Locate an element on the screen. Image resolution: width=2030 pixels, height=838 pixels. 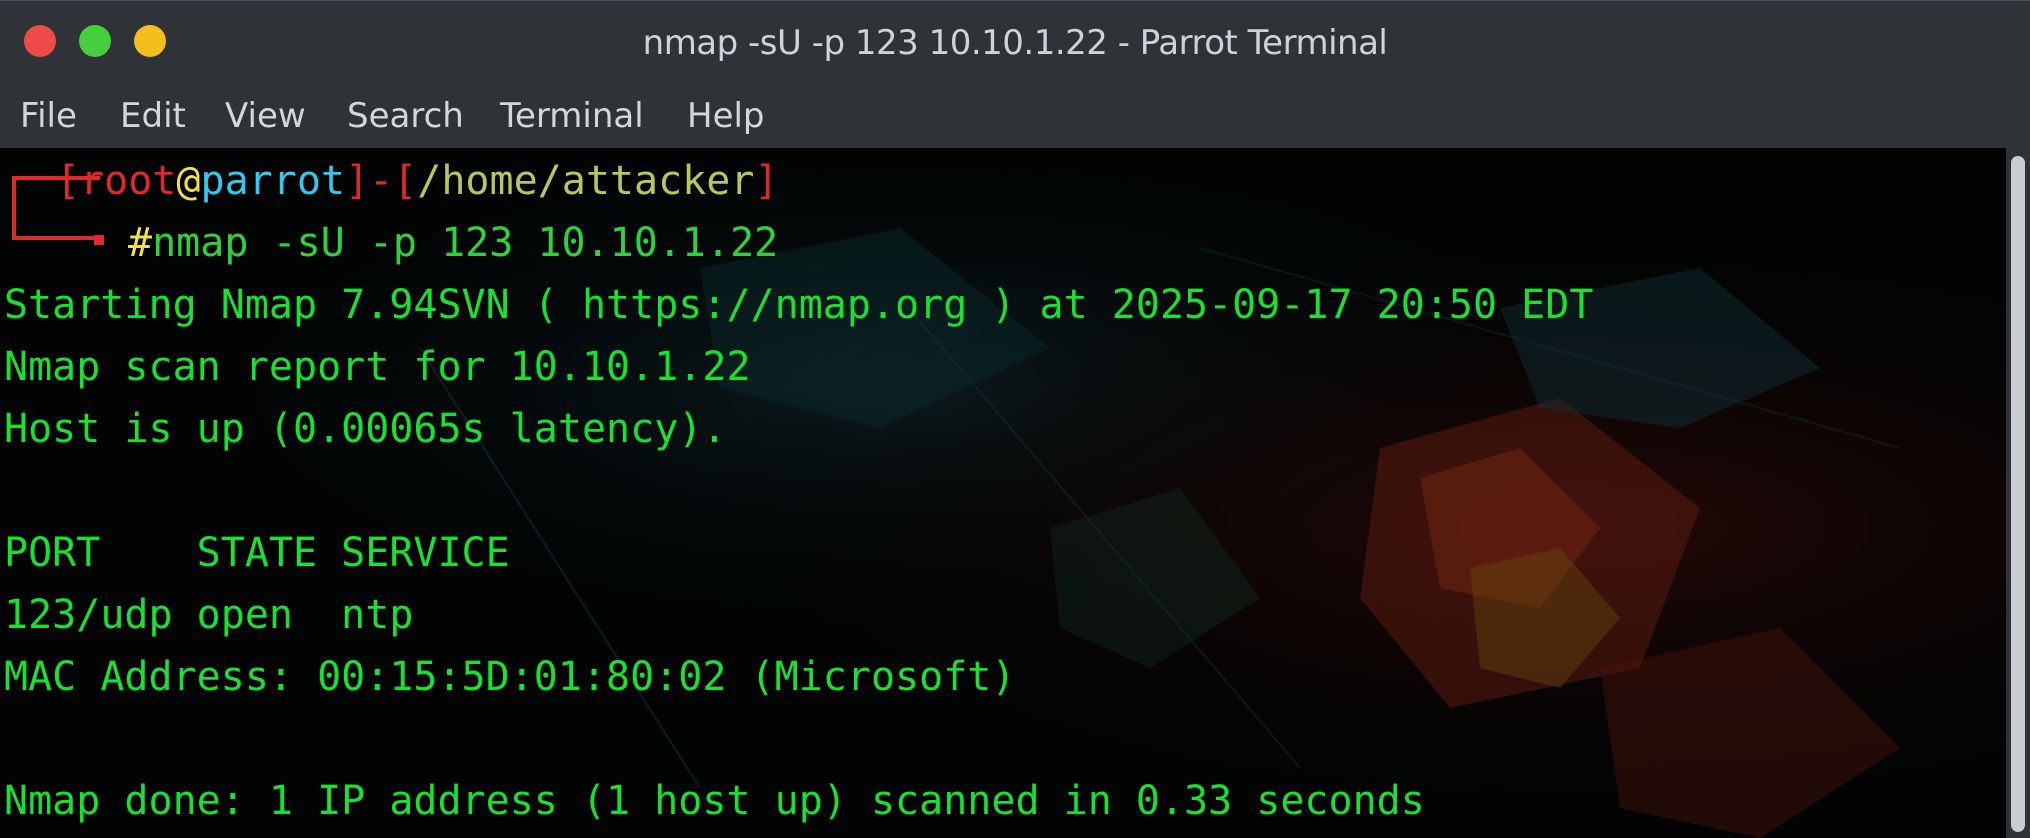
output-line: Nmap scan report for 10.10.1.22 is located at coordinates (377, 367).